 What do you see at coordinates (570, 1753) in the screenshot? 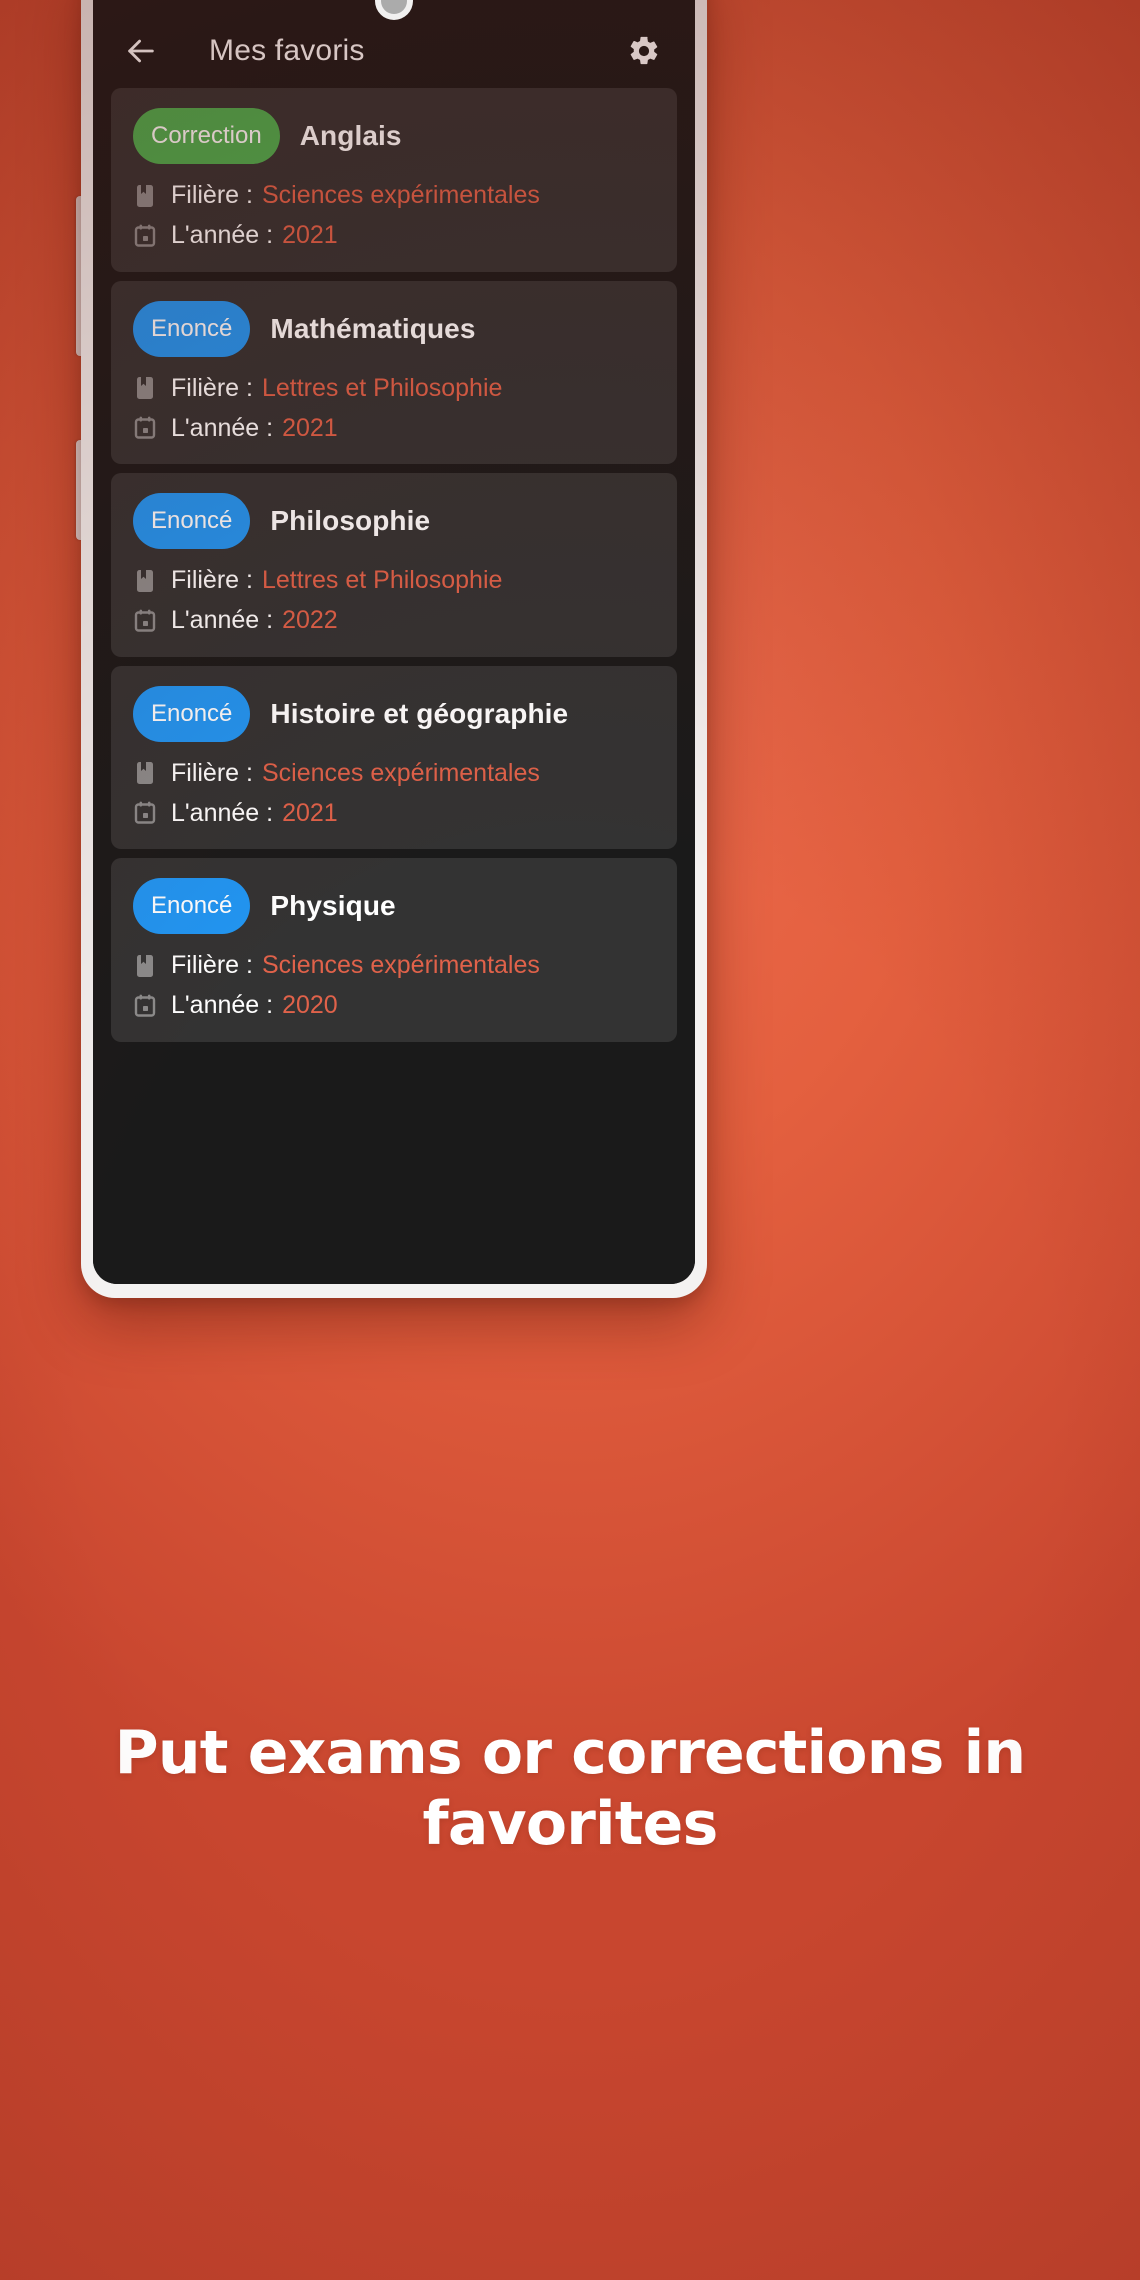
I see `promo-caption-line1: Put exams or corrections in` at bounding box center [570, 1753].